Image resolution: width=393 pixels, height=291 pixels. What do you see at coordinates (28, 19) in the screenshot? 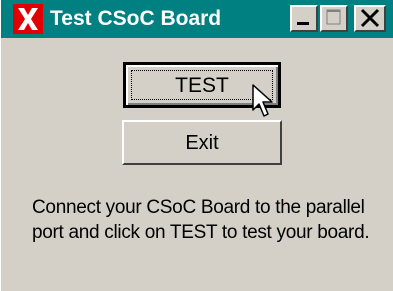
I see `x-icon` at bounding box center [28, 19].